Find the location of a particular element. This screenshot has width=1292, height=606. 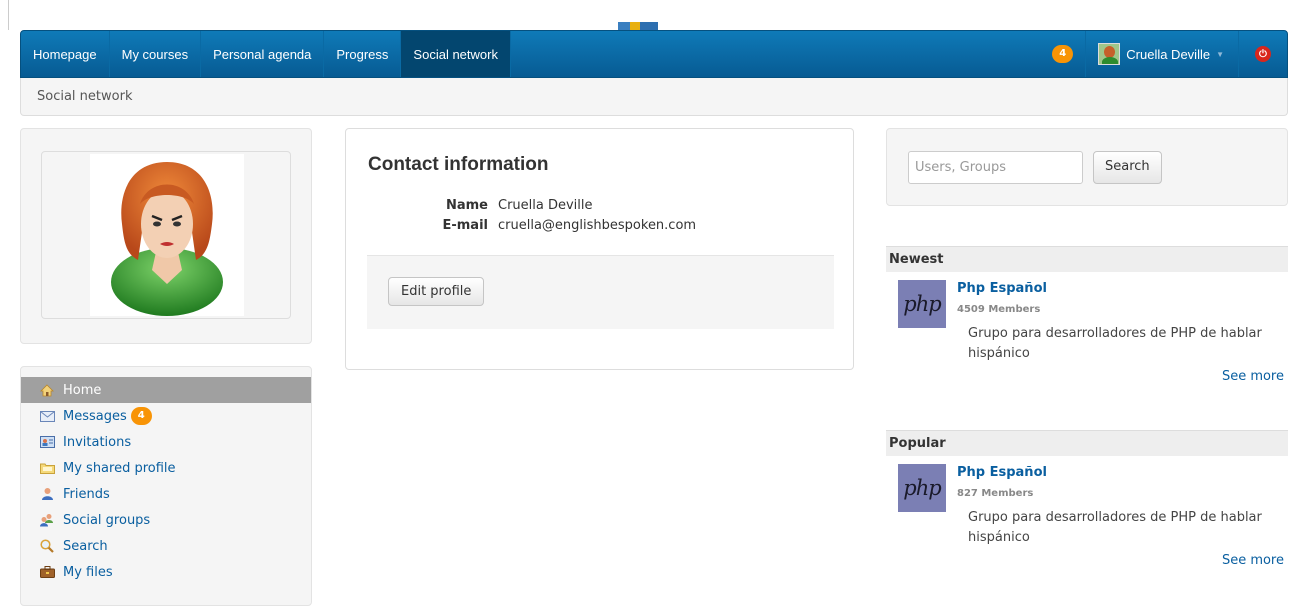

menu-item-shared-profile: My shared profile is located at coordinates (166, 468).